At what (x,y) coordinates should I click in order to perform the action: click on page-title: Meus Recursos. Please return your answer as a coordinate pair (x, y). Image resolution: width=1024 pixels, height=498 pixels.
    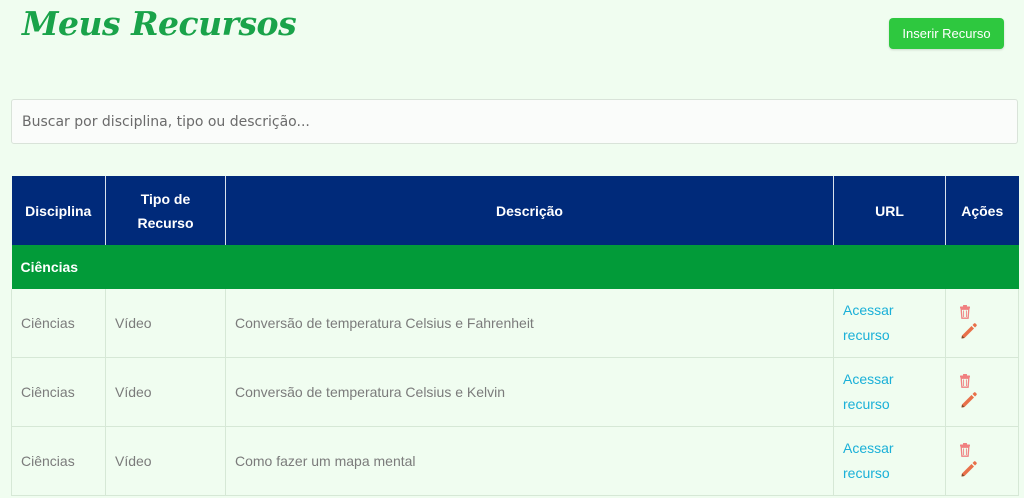
    Looking at the image, I should click on (159, 23).